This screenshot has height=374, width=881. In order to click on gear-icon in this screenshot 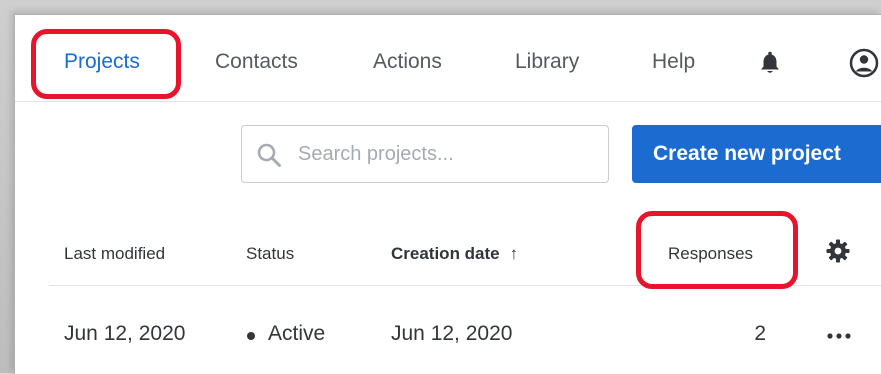, I will do `click(838, 251)`.